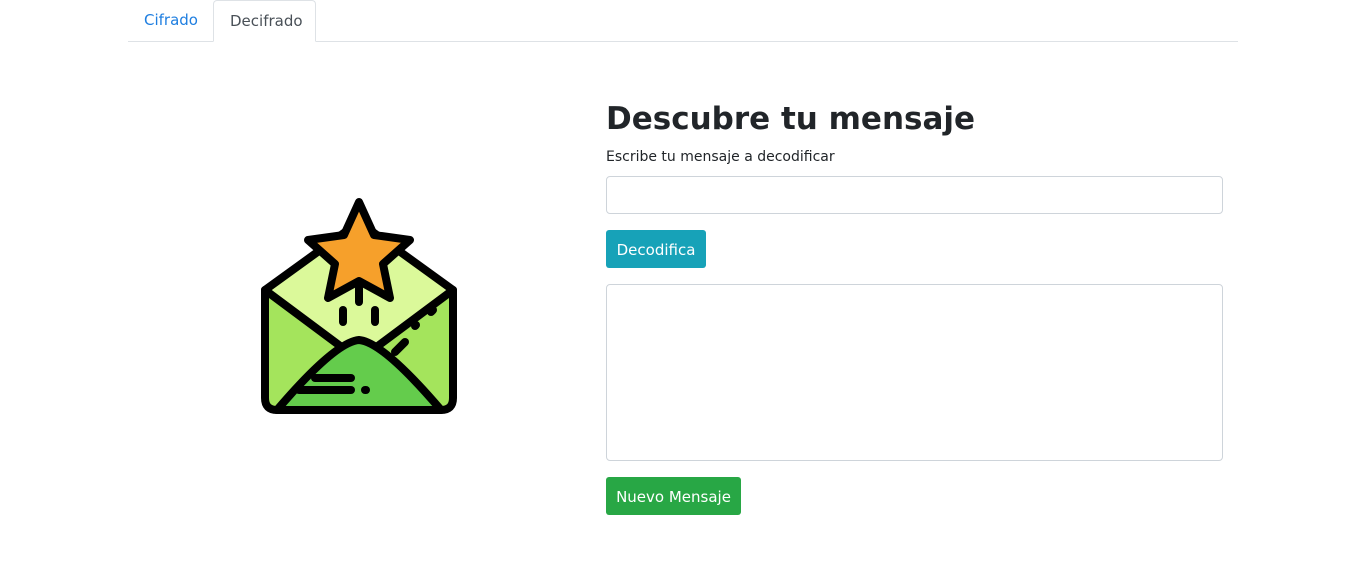 The image size is (1366, 588). Describe the element at coordinates (791, 119) in the screenshot. I see `page-title: Descubre tu mensaje` at that location.